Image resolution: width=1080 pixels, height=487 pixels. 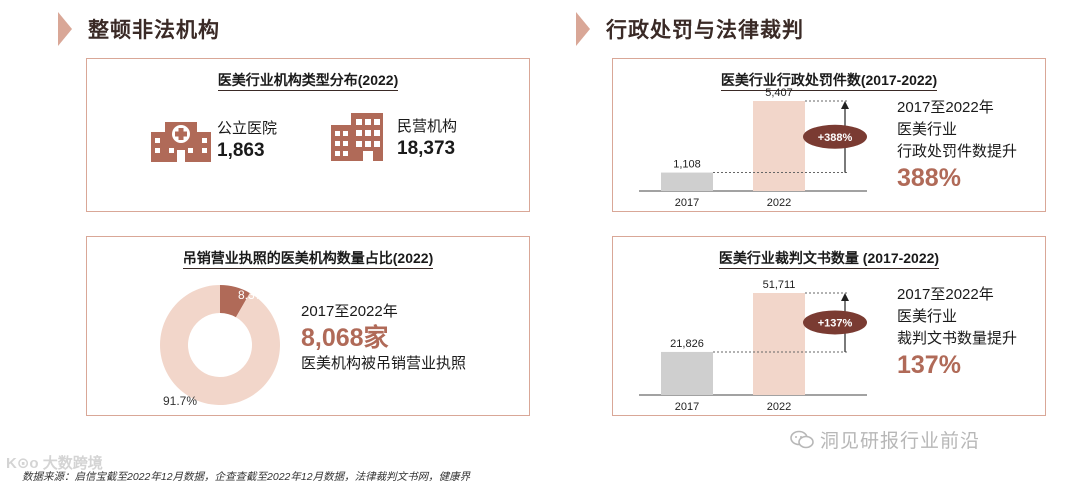 I want to click on section-title: 行政处罚与法律裁判, so click(x=705, y=30).